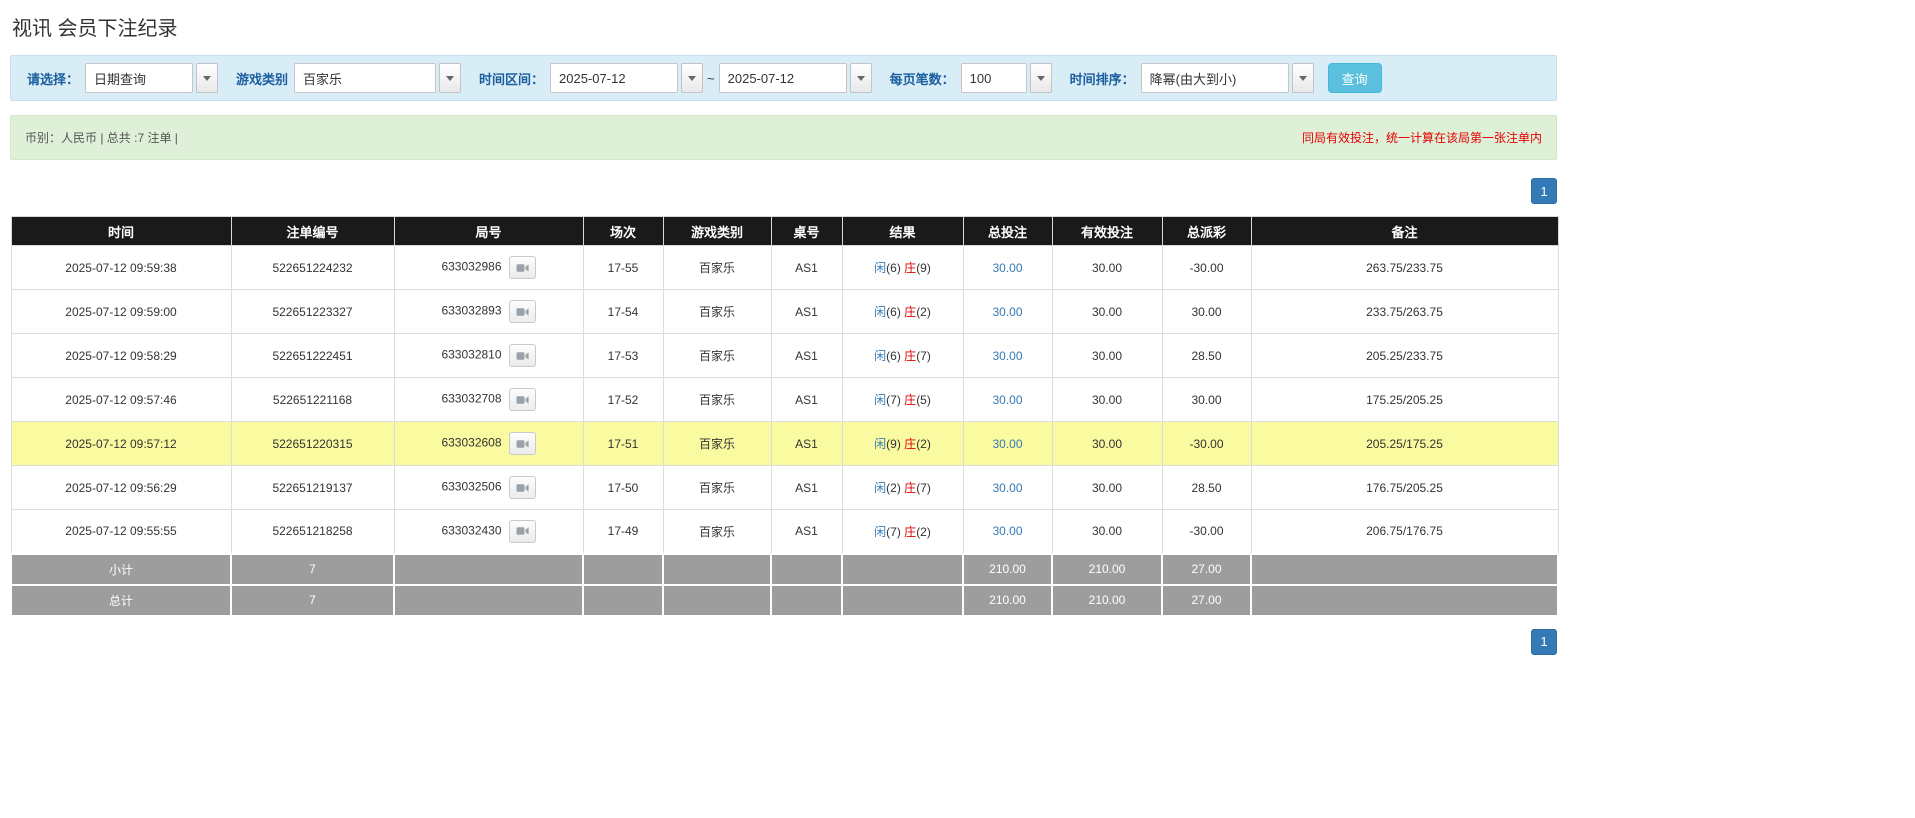 The height and width of the screenshot is (818, 1915). I want to click on result-player-score: (9), so click(893, 444).